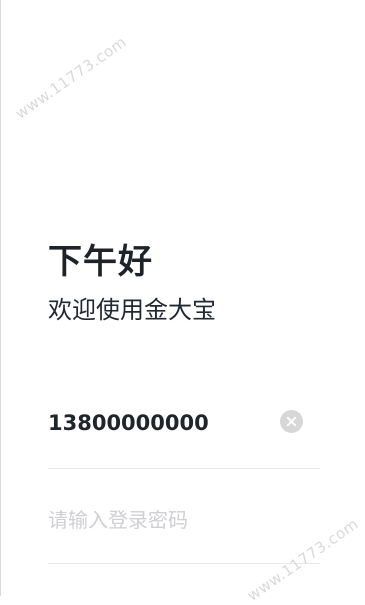  What do you see at coordinates (0, 298) in the screenshot?
I see `left-border` at bounding box center [0, 298].